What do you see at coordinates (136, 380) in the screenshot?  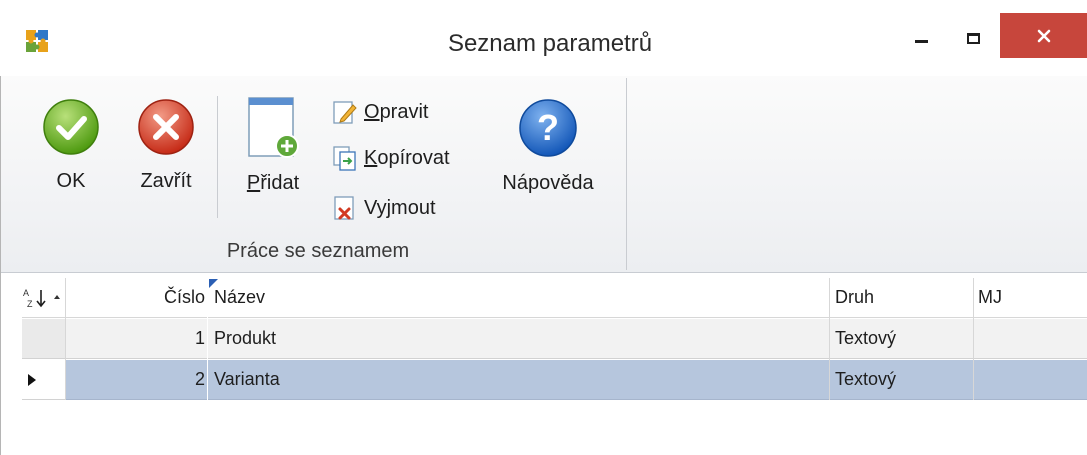 I see `cell-number: 2` at bounding box center [136, 380].